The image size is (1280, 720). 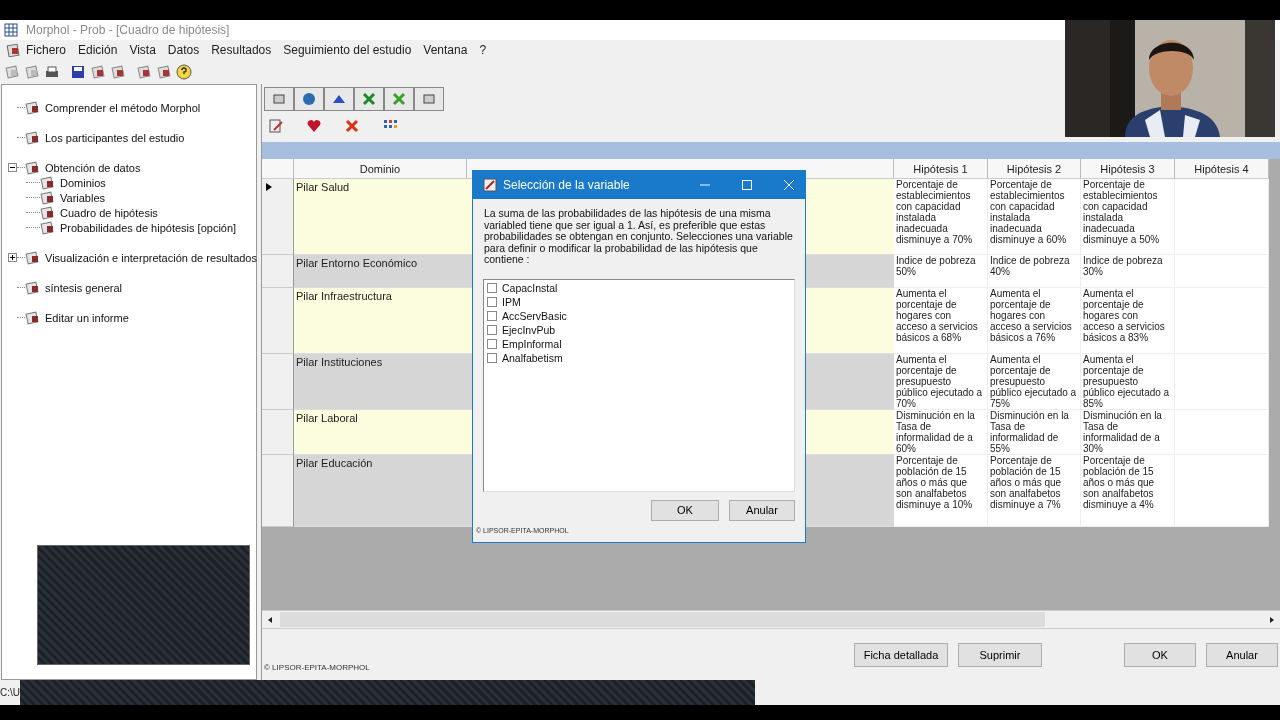 What do you see at coordinates (901, 655) in the screenshot?
I see `details-button: Ficha detallada` at bounding box center [901, 655].